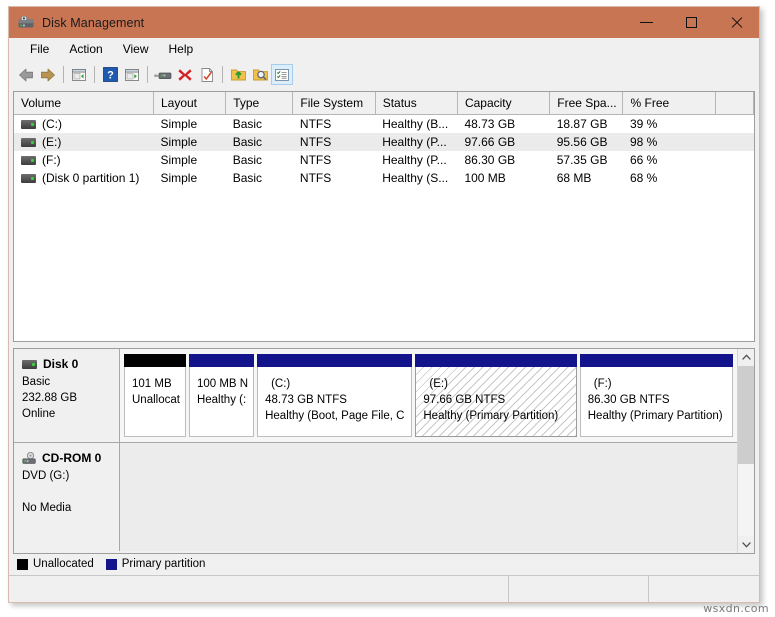  Describe the element at coordinates (55, 564) in the screenshot. I see `legend-item-unallocated: Unallocated` at that location.